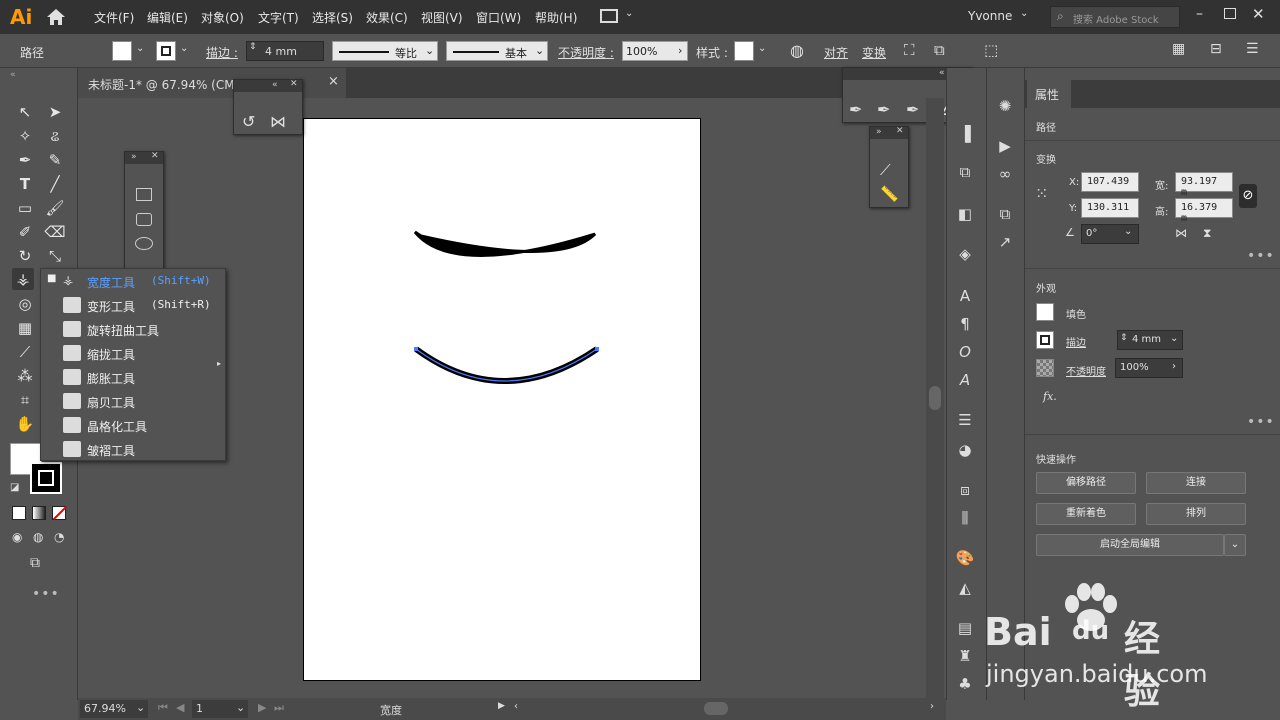 This screenshot has height=720, width=1280. I want to click on workspace-icon, so click(609, 16).